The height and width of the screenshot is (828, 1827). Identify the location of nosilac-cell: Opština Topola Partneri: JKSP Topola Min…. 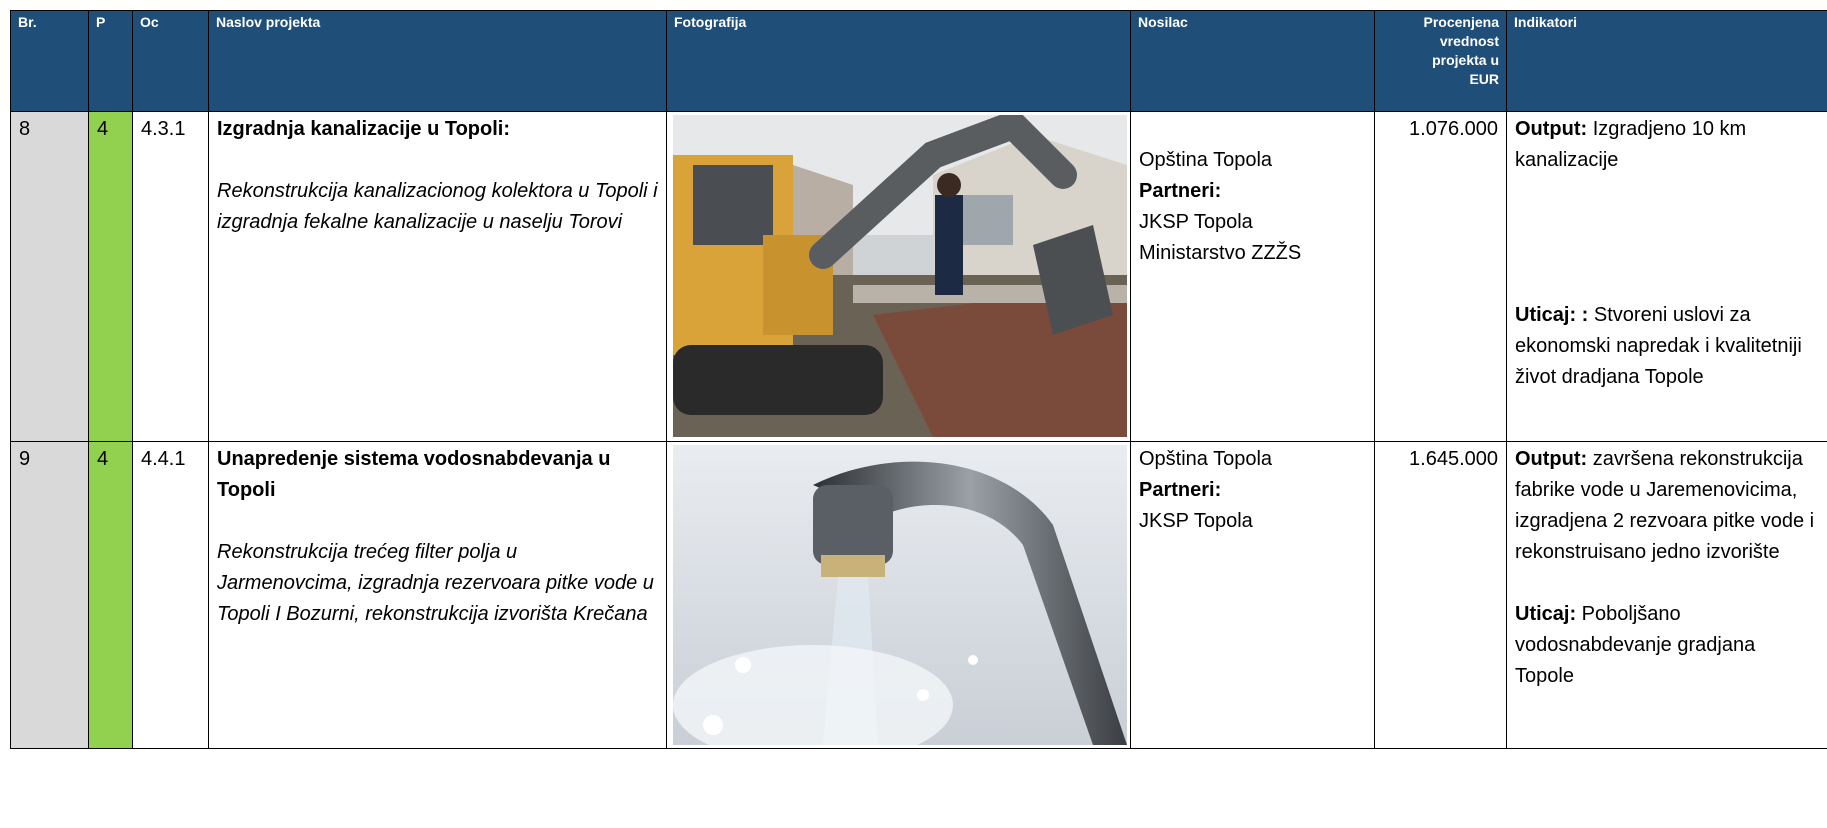
(1252, 276).